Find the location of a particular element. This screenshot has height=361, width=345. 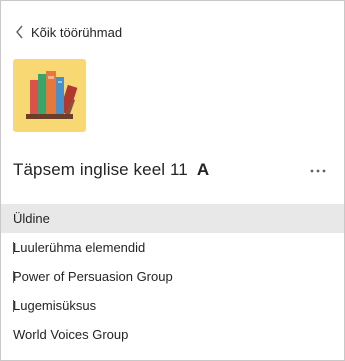

books-icon is located at coordinates (49, 95).